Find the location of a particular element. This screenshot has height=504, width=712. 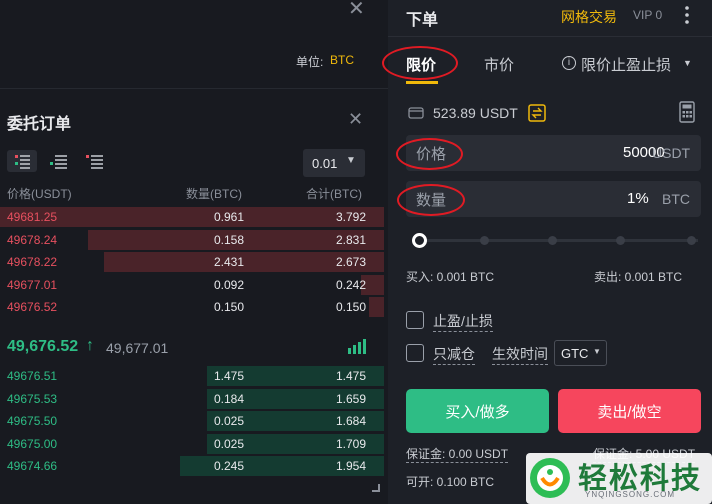

orderbook-asks-icon is located at coordinates (95, 163).